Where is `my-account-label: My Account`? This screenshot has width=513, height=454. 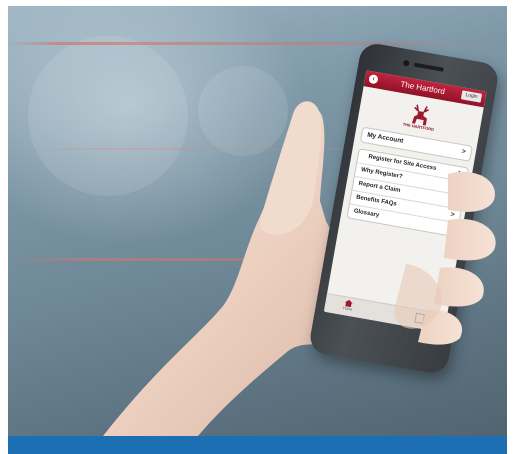 my-account-label: My Account is located at coordinates (385, 138).